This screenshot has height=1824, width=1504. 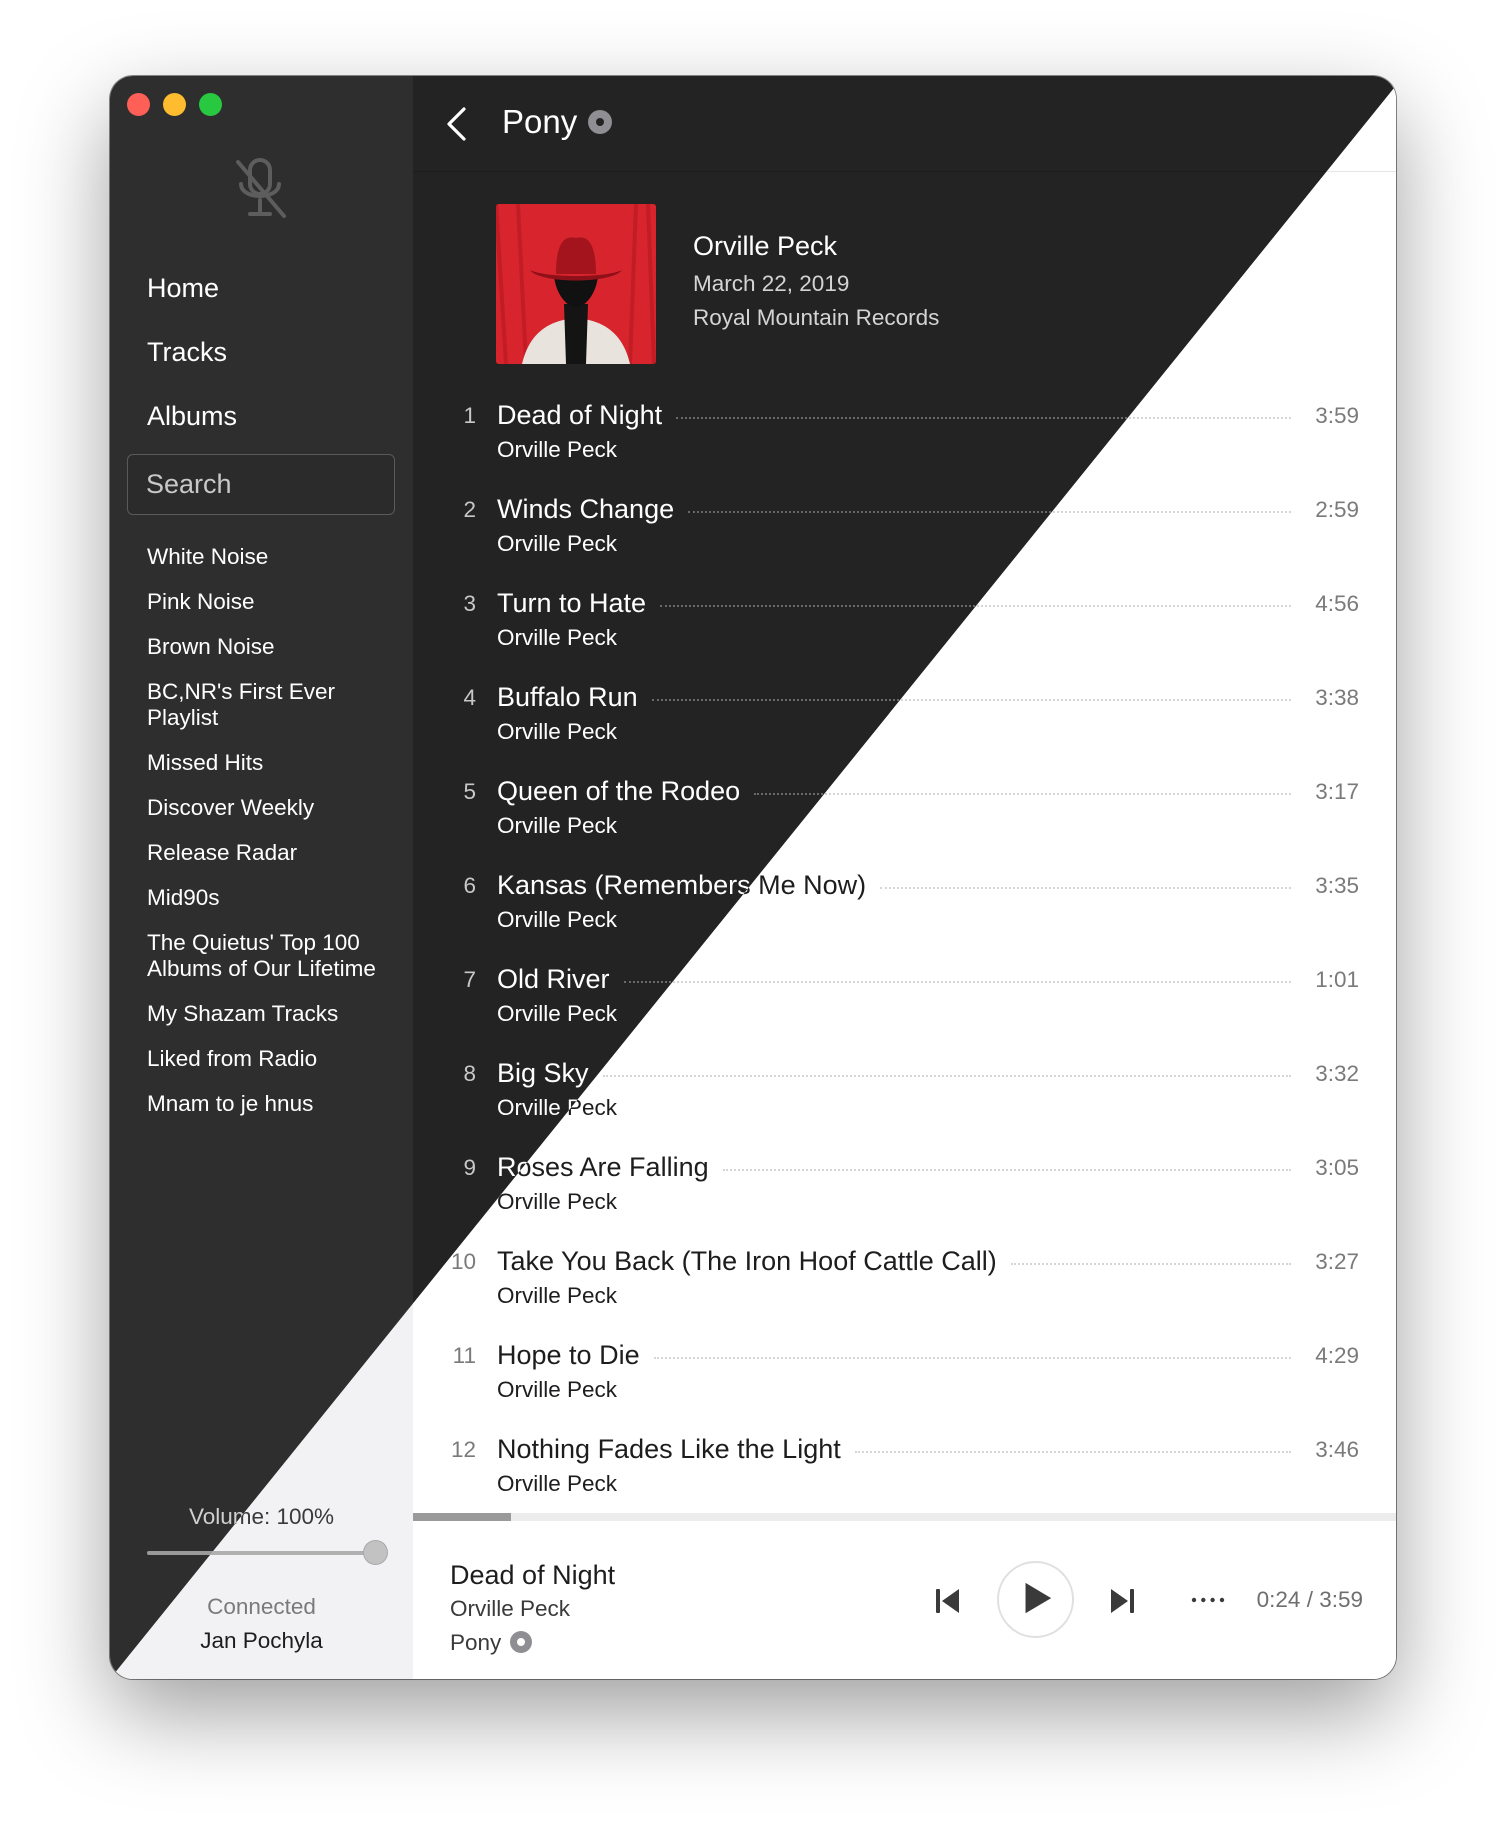 I want to click on track-duration: 3:38, so click(x=1337, y=697).